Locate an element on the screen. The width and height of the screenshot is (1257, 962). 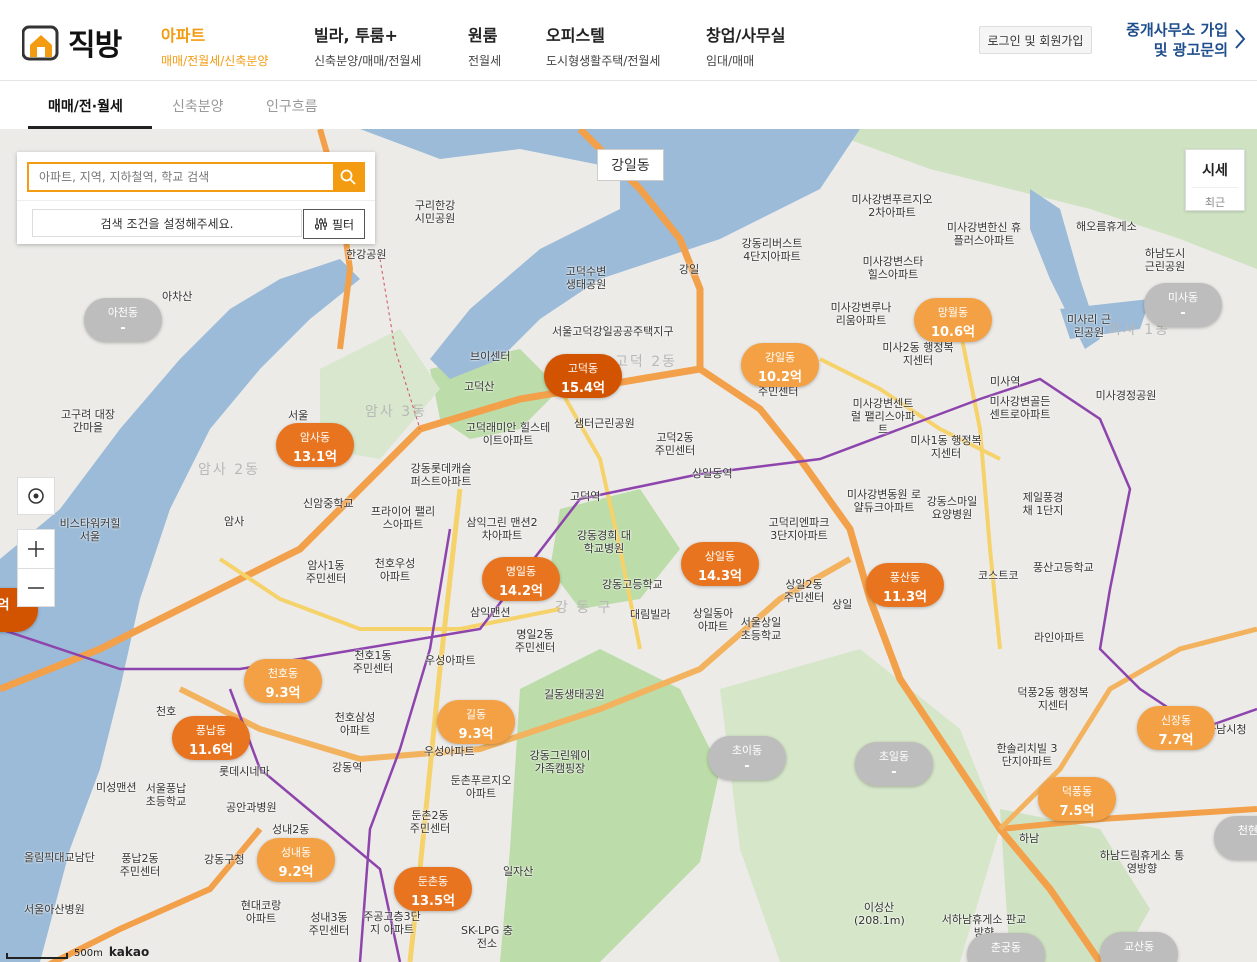
price-marker: 아천동 - is located at coordinates (123, 320).